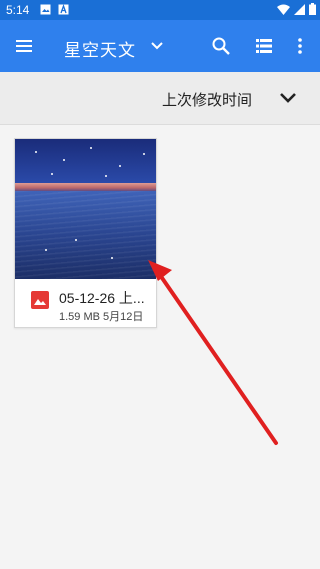  Describe the element at coordinates (218, 359) in the screenshot. I see `arrow-shaft` at that location.